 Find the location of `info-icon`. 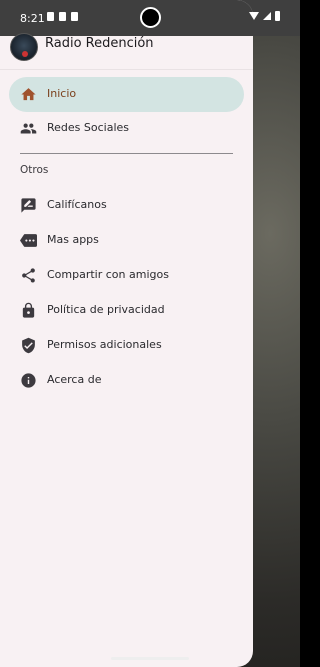

info-icon is located at coordinates (28, 380).